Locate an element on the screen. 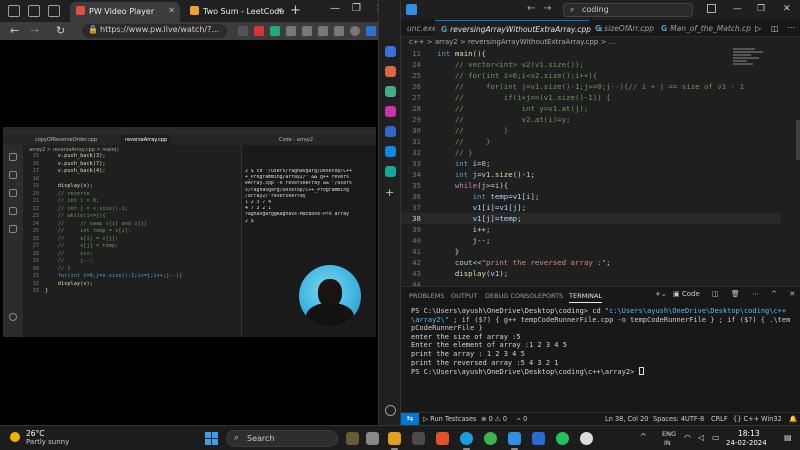  ports-status: ⌁ 0 is located at coordinates (522, 419).